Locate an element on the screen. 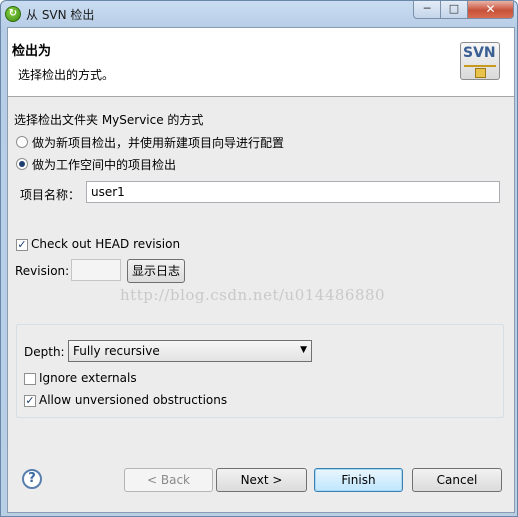 The width and height of the screenshot is (518, 517). checkout-method-label: 选择检出文件夹 MyService 的方式 is located at coordinates (109, 120).